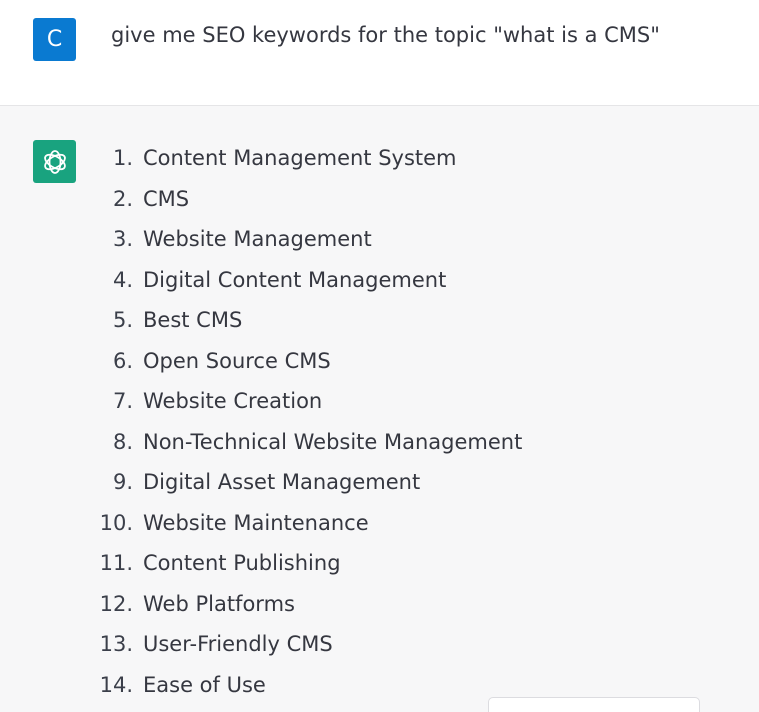 The width and height of the screenshot is (759, 712). What do you see at coordinates (237, 360) in the screenshot?
I see `list-item-text: Open Source CMS` at bounding box center [237, 360].